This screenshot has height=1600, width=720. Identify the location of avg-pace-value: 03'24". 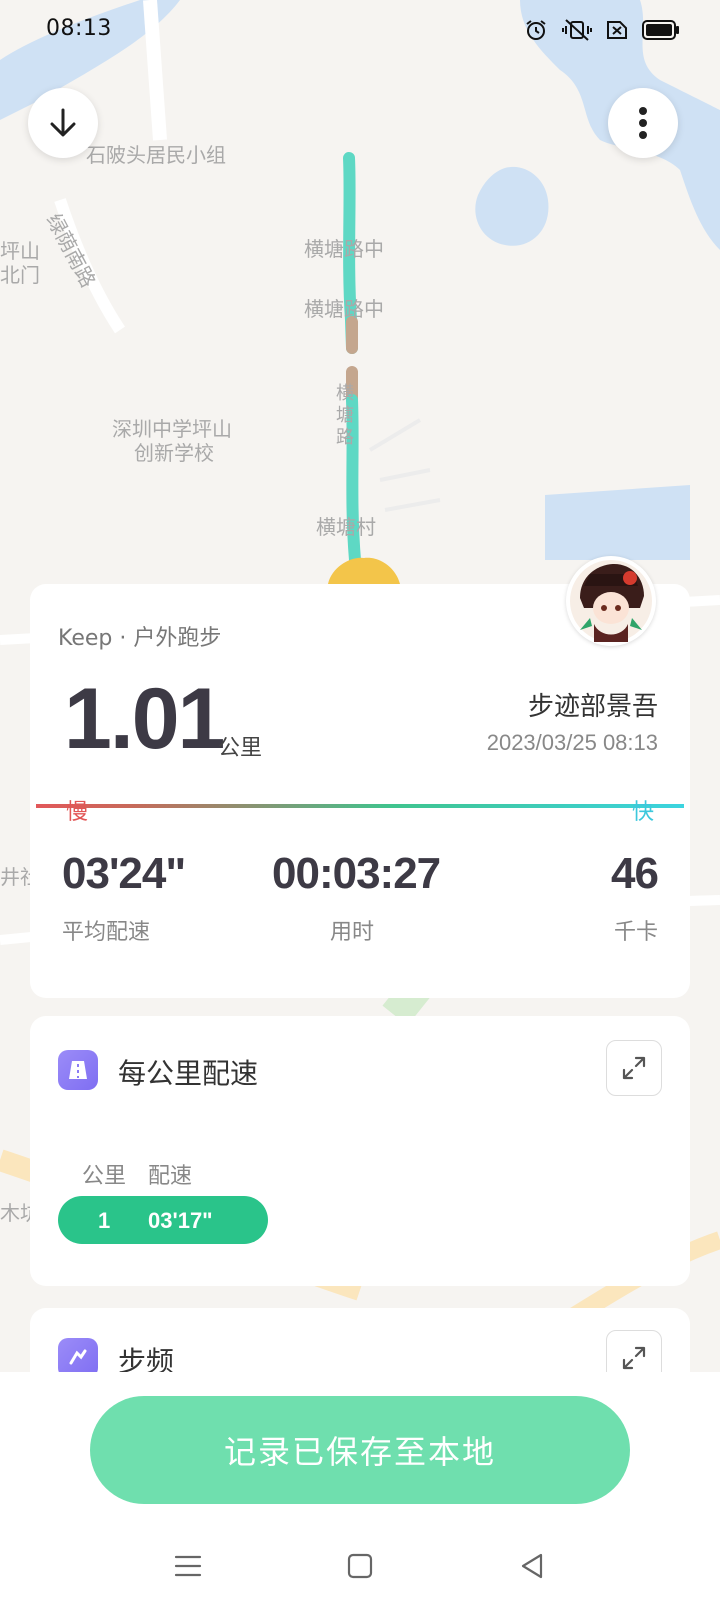
(124, 873).